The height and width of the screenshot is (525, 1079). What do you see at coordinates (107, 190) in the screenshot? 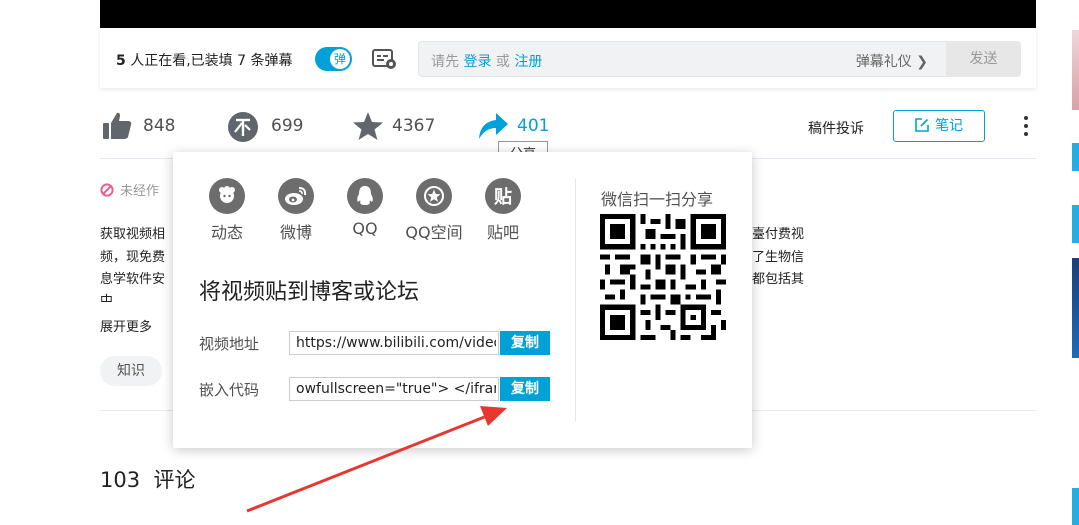
I see `forbidden-icon` at bounding box center [107, 190].